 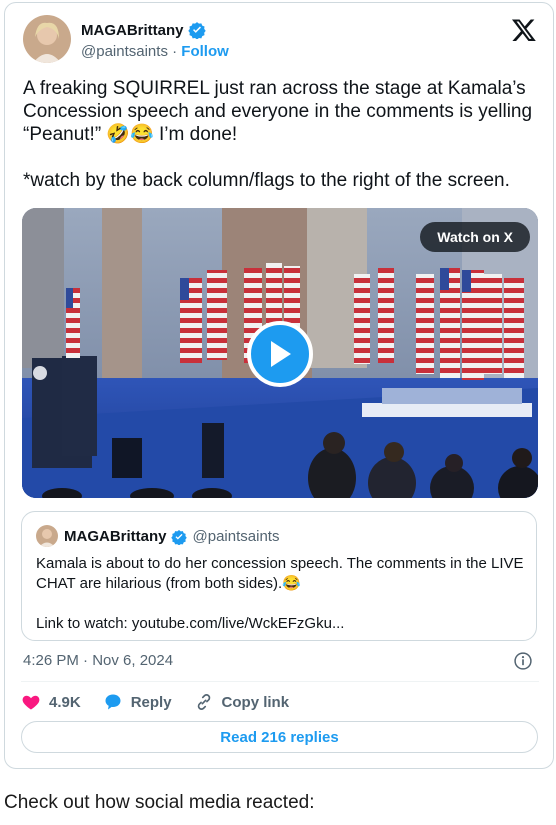 I want to click on follow-button: Follow, so click(x=205, y=51).